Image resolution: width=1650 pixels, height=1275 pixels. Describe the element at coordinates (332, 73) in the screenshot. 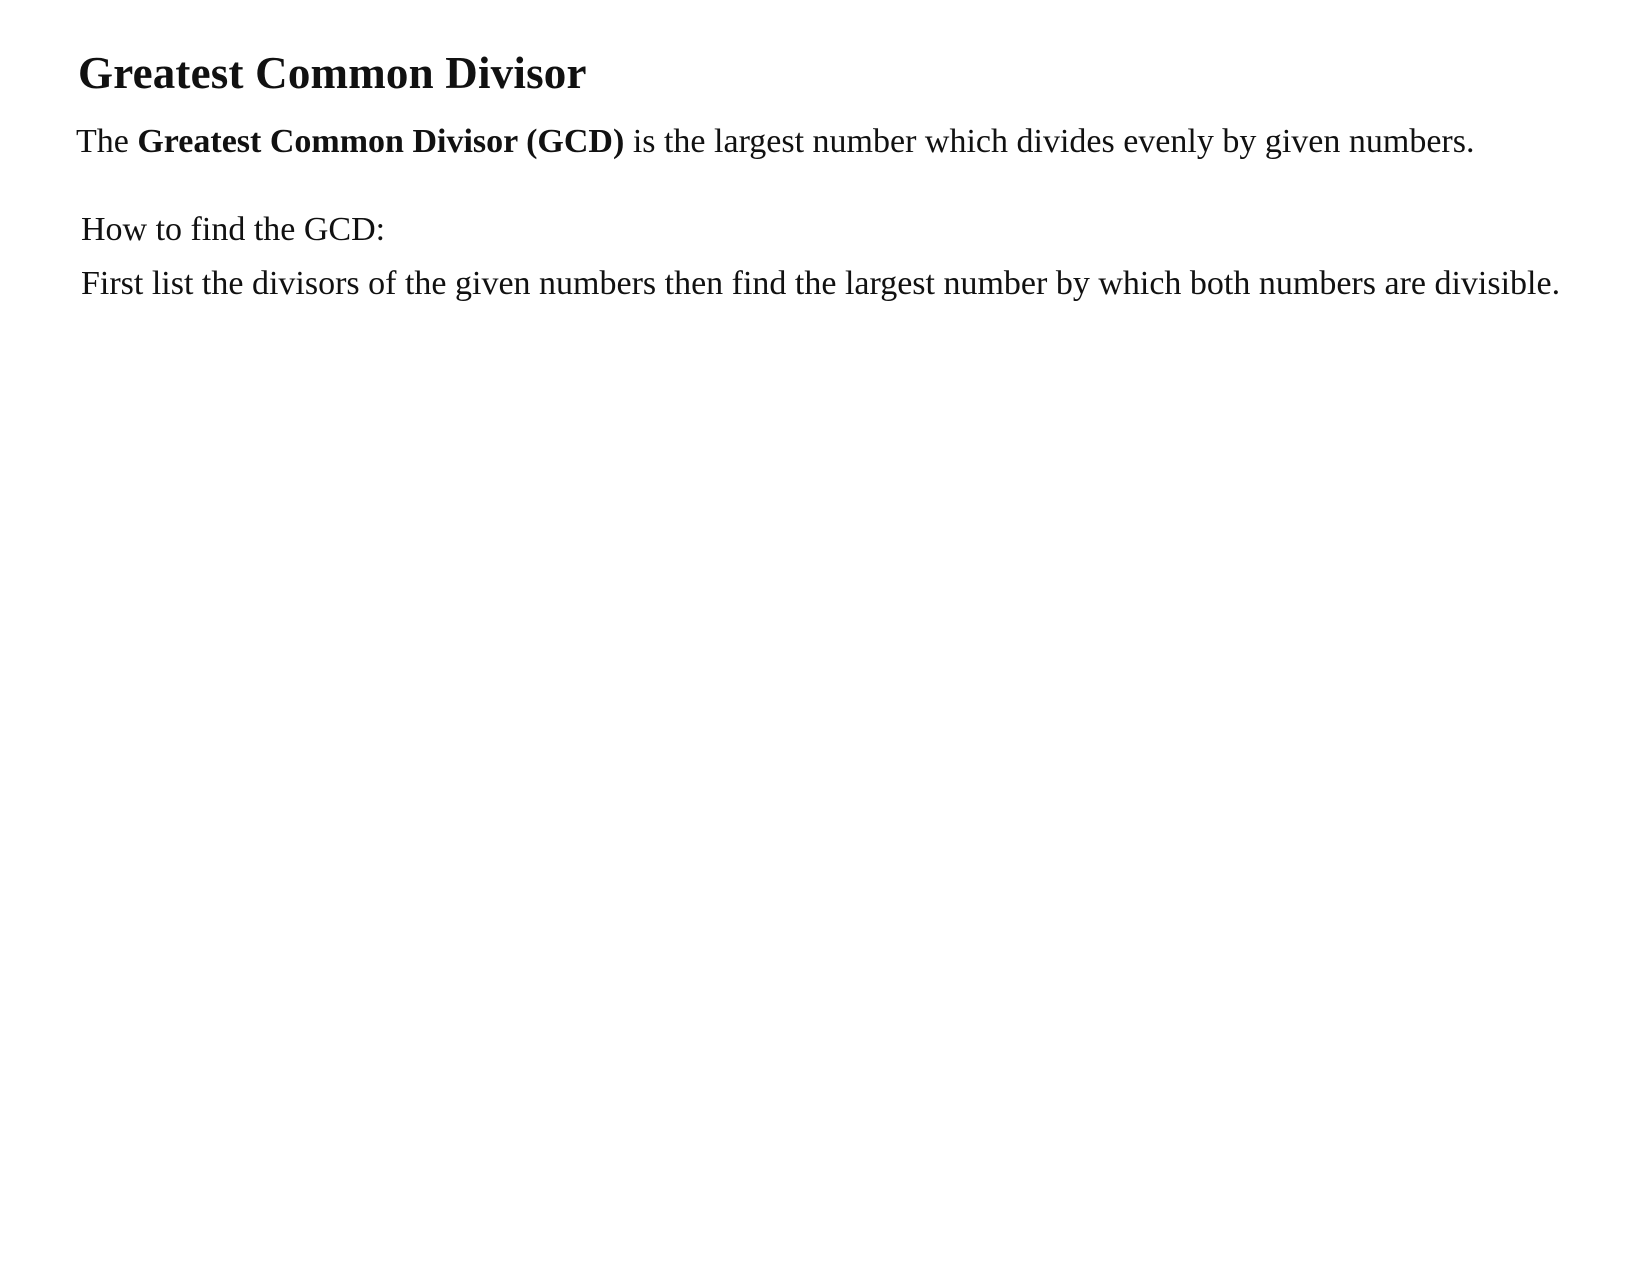

I see `page-title: Greatest Common Divisor` at that location.